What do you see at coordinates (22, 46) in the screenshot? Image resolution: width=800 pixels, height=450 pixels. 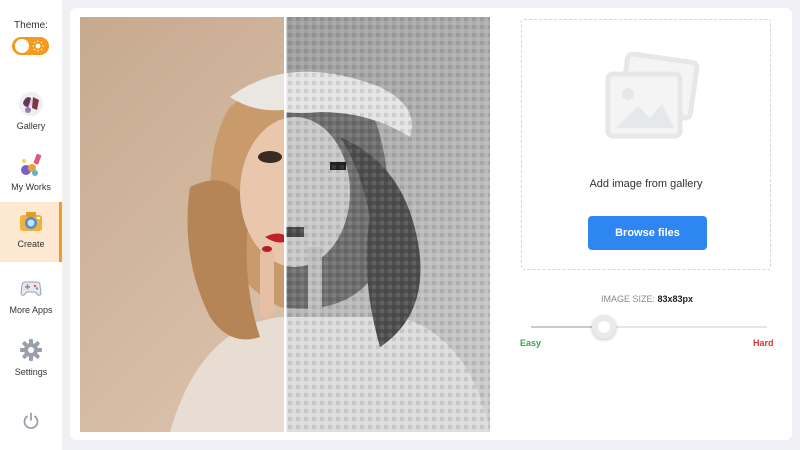 I see `toggle-knob` at bounding box center [22, 46].